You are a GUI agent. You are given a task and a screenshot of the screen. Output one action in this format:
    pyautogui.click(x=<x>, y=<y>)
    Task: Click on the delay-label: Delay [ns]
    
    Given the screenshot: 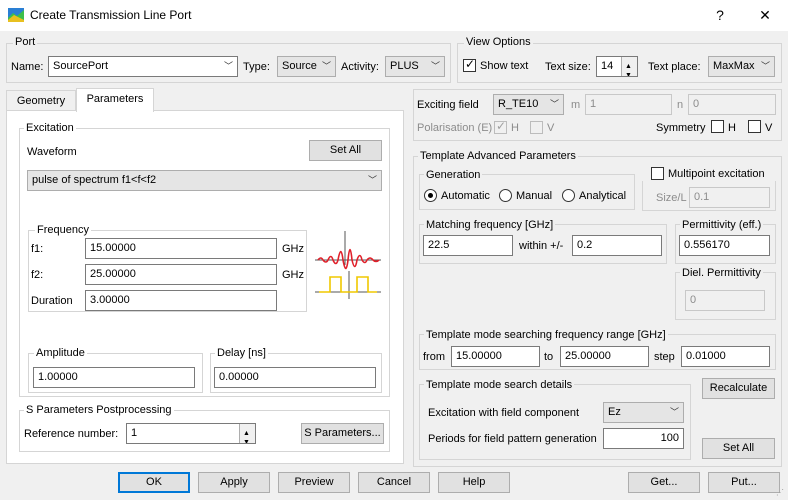 What is the action you would take?
    pyautogui.click(x=241, y=353)
    